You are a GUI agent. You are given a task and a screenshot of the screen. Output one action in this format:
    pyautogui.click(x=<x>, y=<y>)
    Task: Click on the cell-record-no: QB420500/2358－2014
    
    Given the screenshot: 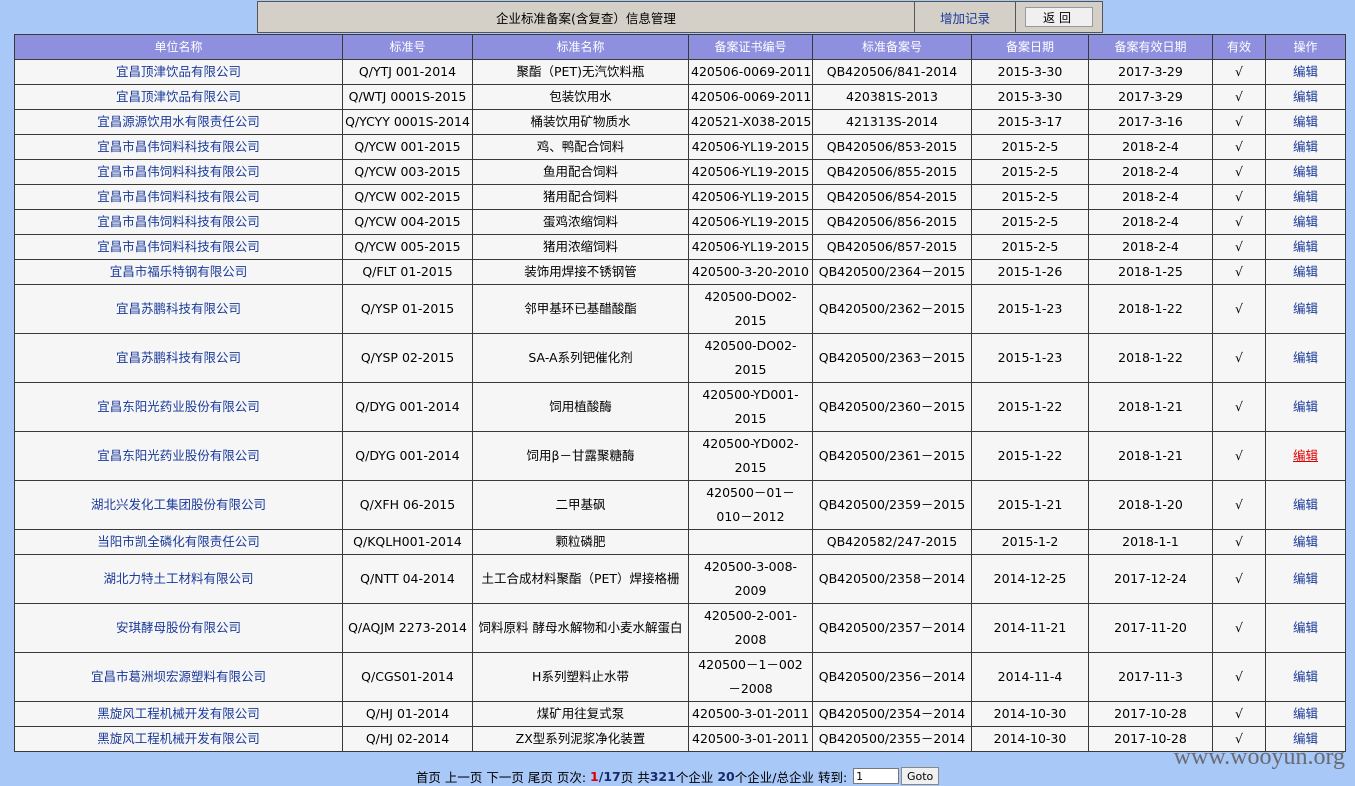 What is the action you would take?
    pyautogui.click(x=892, y=579)
    